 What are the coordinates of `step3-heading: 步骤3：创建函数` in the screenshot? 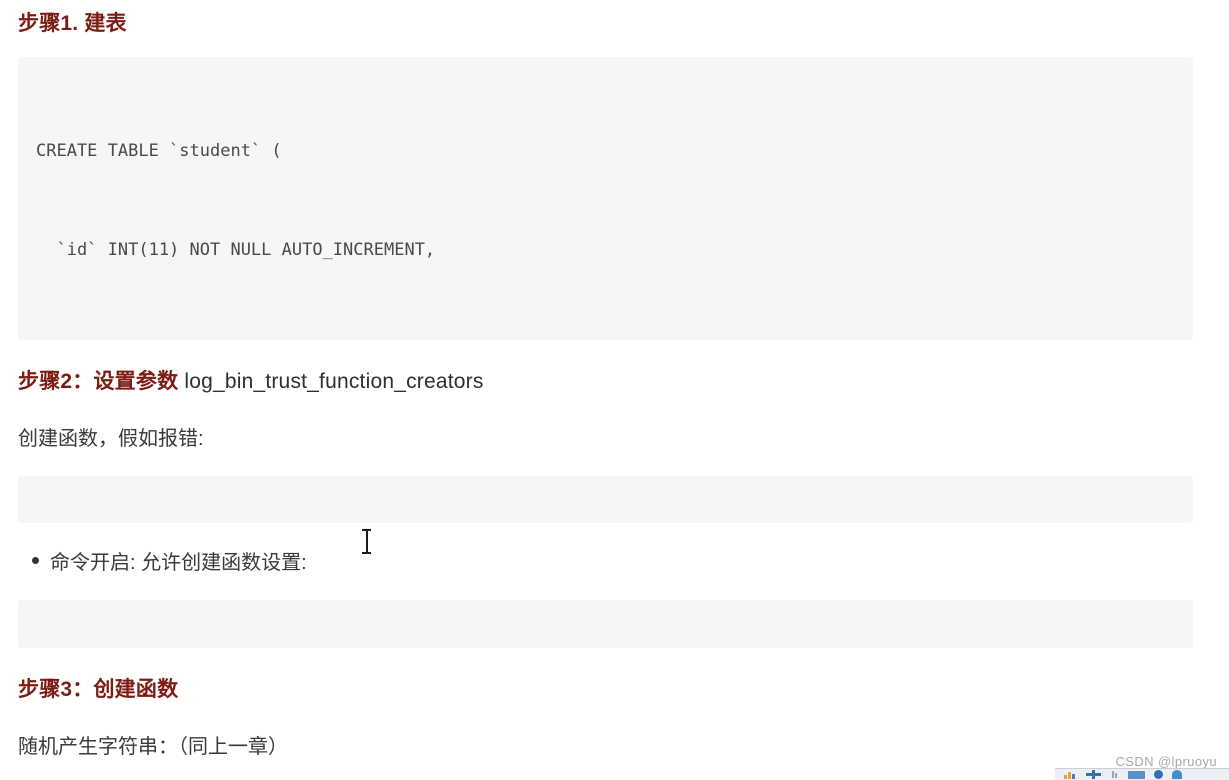 It's located at (98, 688).